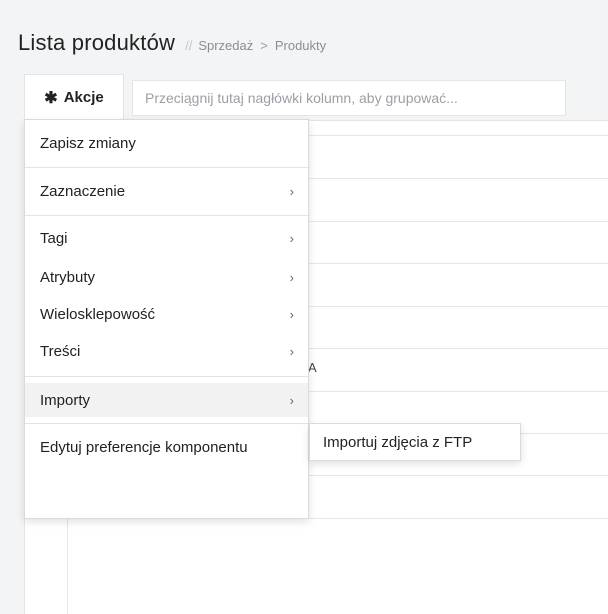  I want to click on breadcrumb-arrow-icon: >, so click(264, 45).